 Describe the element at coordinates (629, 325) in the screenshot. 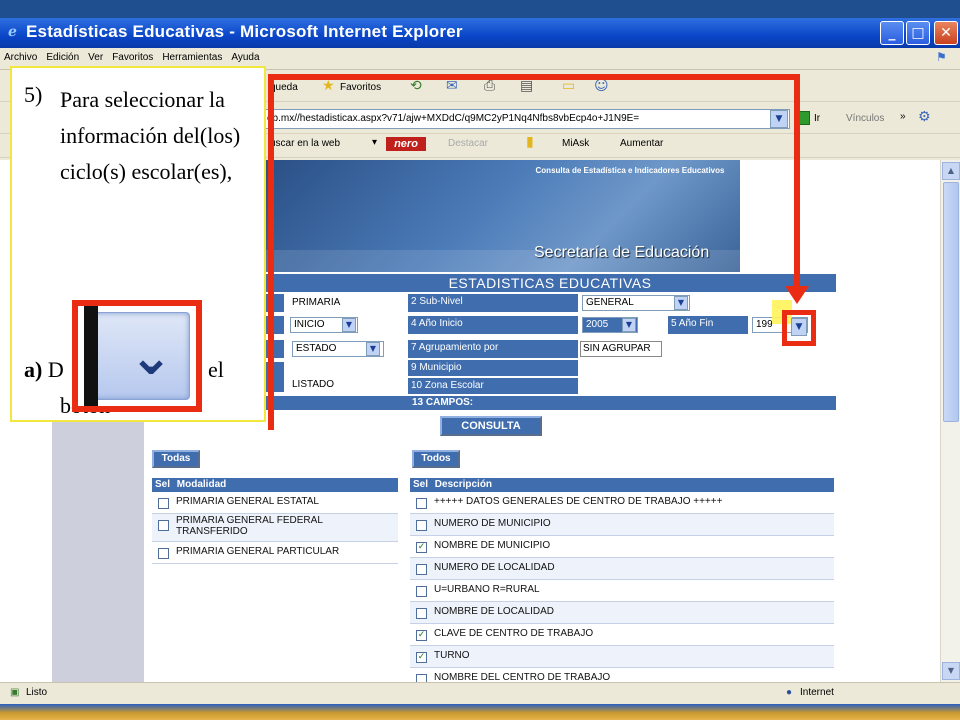

I see `anio-inicio-dropdown-icon: ▼` at that location.